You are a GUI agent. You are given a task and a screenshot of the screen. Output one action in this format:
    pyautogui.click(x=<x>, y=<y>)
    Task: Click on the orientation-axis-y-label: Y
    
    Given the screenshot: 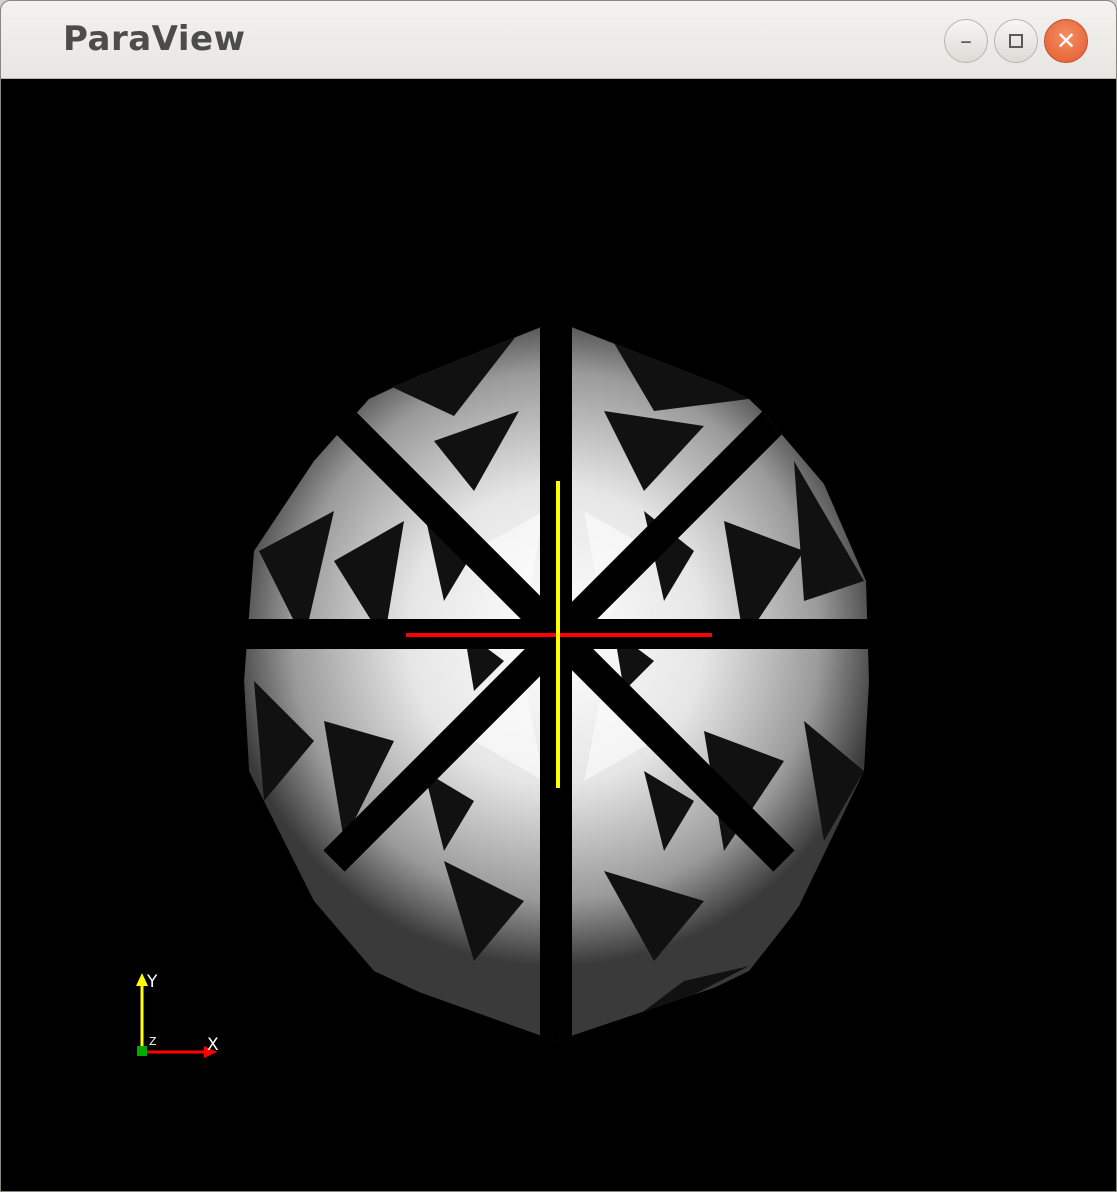 What is the action you would take?
    pyautogui.click(x=152, y=982)
    